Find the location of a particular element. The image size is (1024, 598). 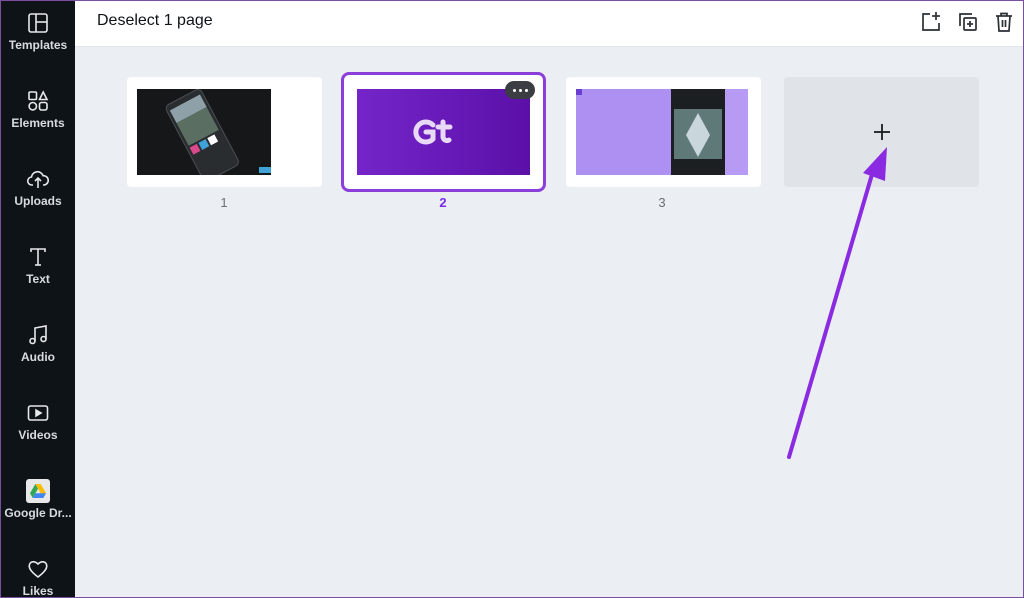

heart-icon is located at coordinates (38, 570).